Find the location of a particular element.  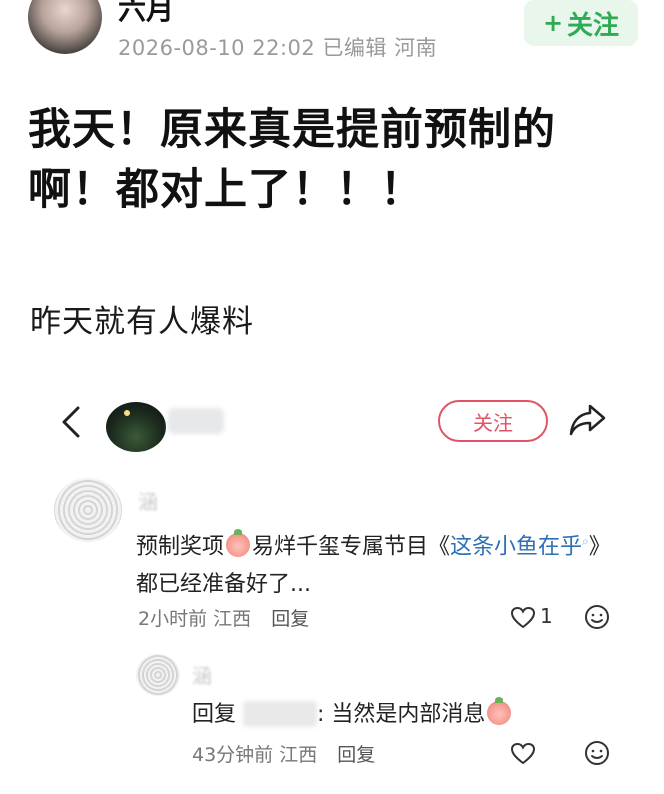

reply-time: 43分钟前 is located at coordinates (233, 755).